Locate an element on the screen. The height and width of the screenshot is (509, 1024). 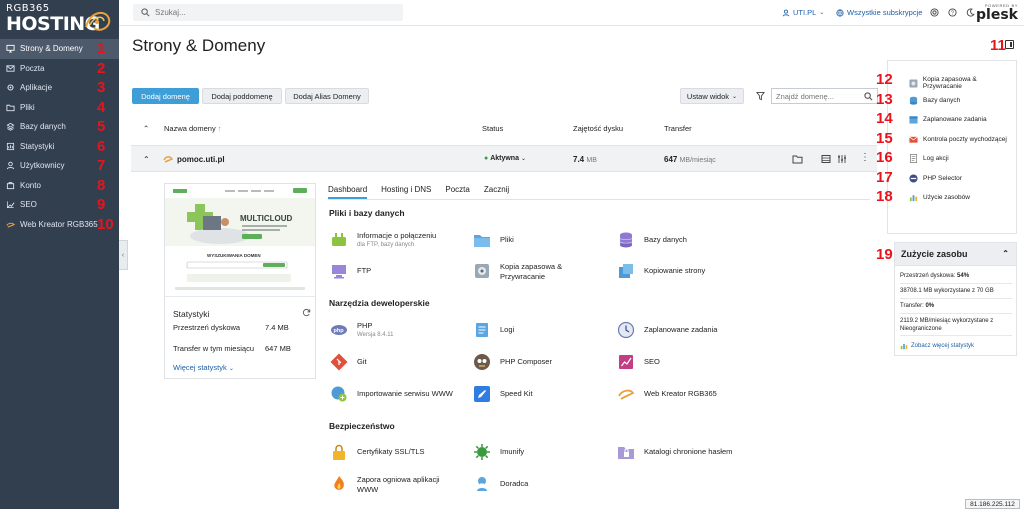
sidebar-item-web-kreator: Web Kreator RGB365 10 is located at coordinates (59, 225).